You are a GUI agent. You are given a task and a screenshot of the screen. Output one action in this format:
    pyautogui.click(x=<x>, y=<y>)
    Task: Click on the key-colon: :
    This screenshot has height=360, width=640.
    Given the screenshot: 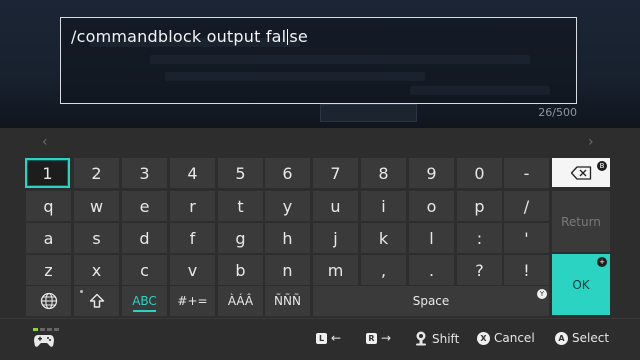 What is the action you would take?
    pyautogui.click(x=479, y=238)
    